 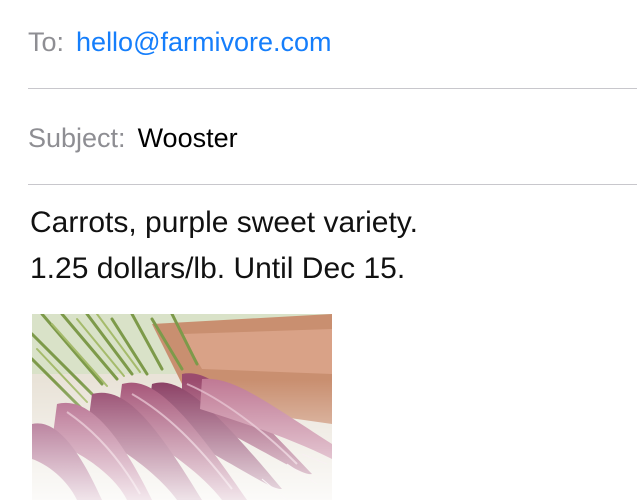 I want to click on subject-label: Subject:, so click(x=77, y=138).